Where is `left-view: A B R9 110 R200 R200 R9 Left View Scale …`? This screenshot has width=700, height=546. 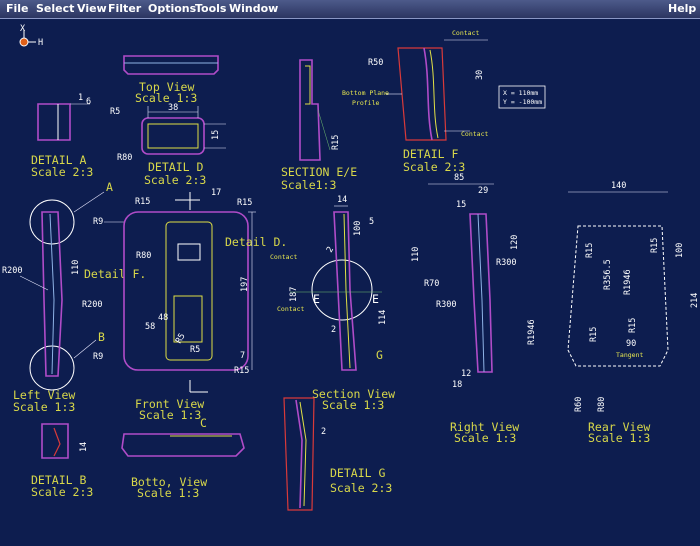 left-view: A B R9 110 R200 R200 R9 Left View Scale … is located at coordinates (63, 297).